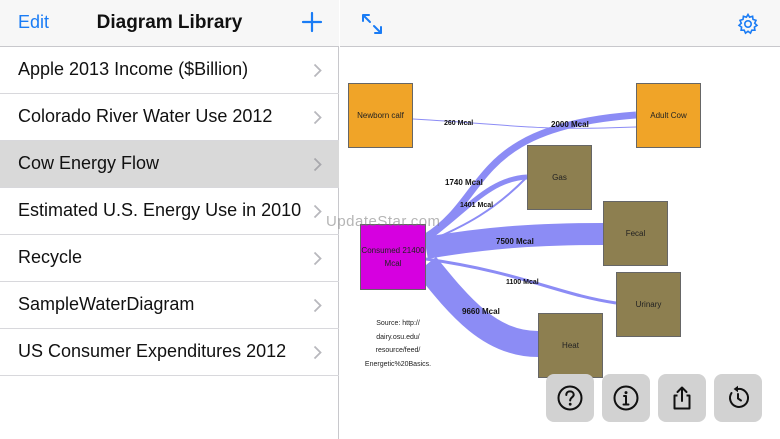 The height and width of the screenshot is (439, 780). What do you see at coordinates (89, 163) in the screenshot?
I see `list-item-label: Cow Energy Flow` at bounding box center [89, 163].